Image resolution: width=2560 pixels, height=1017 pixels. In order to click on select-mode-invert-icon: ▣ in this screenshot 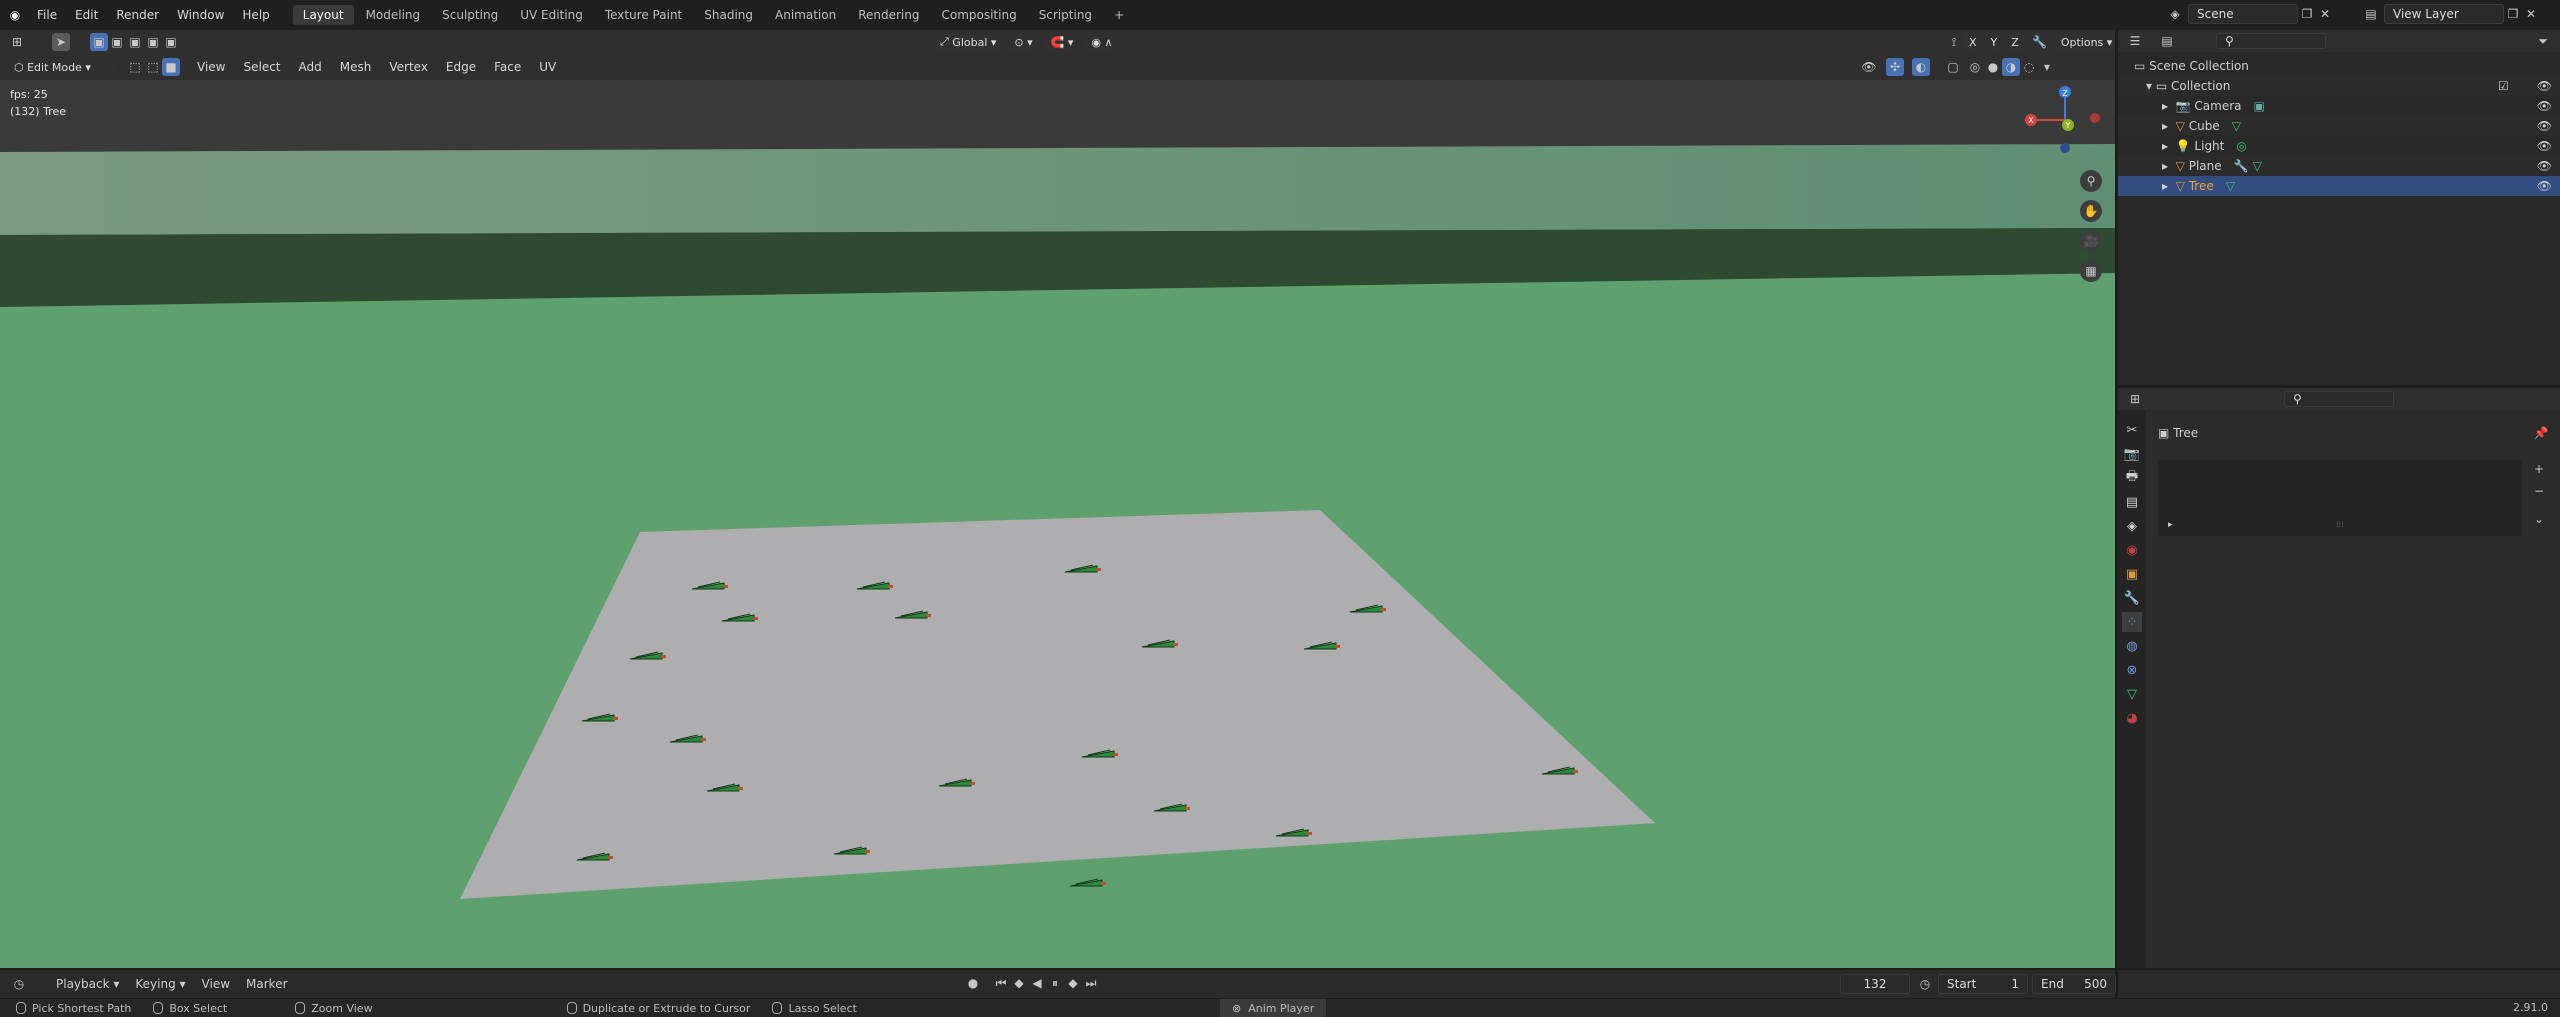, I will do `click(153, 42)`.